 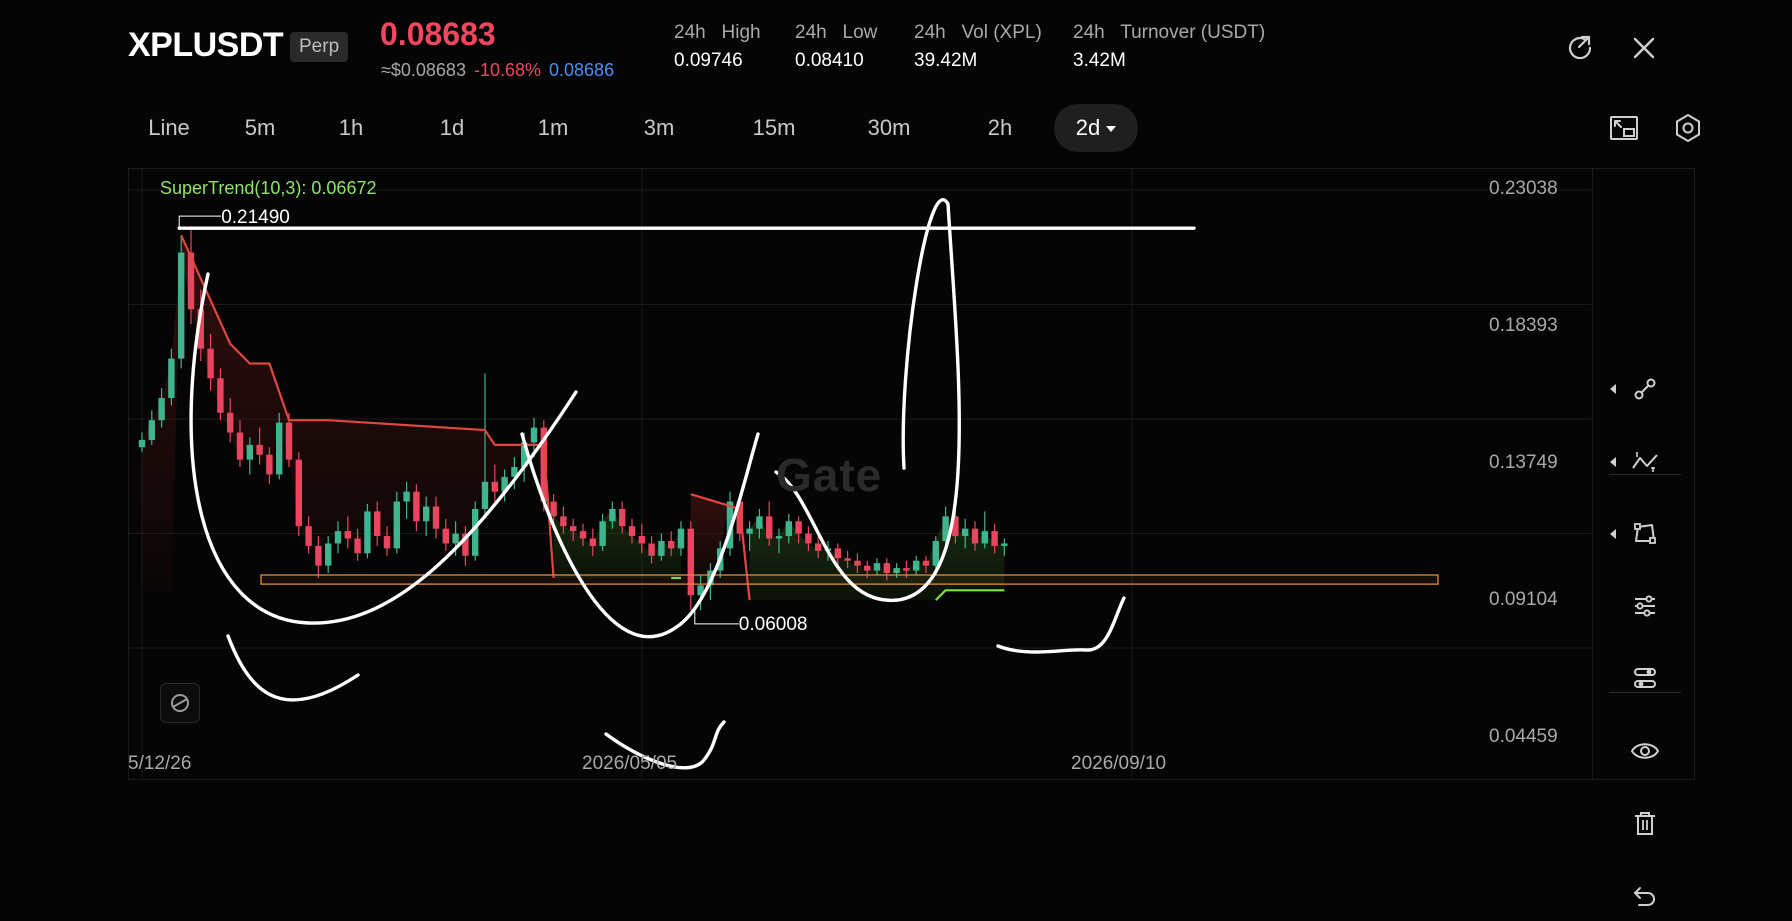 What do you see at coordinates (260, 128) in the screenshot?
I see `tab-5m: 5m` at bounding box center [260, 128].